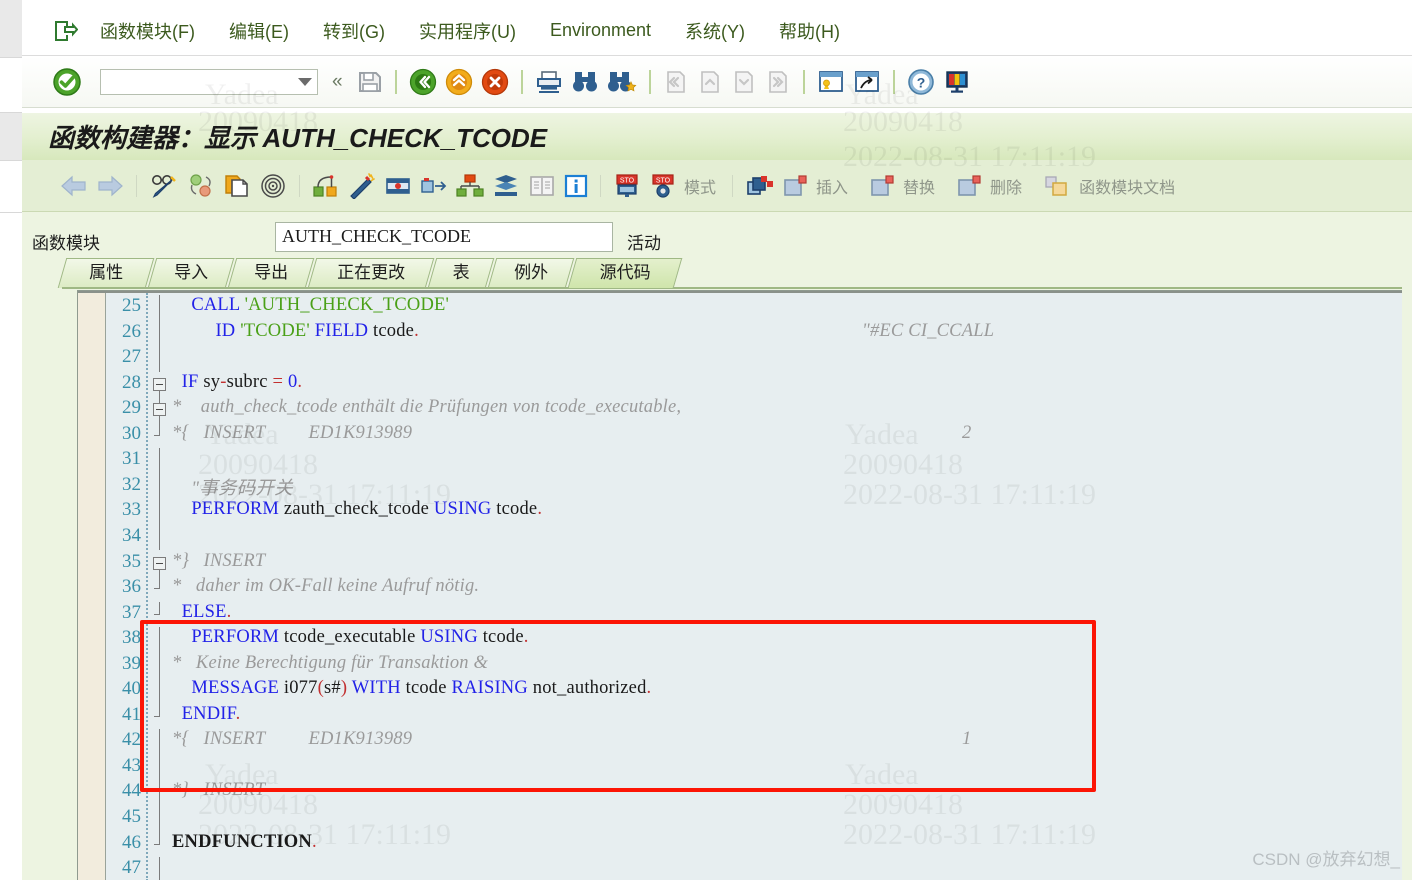 This screenshot has width=1412, height=880. Describe the element at coordinates (330, 663) in the screenshot. I see `code-line: * Keine Berechtigung für Transaktion &` at that location.